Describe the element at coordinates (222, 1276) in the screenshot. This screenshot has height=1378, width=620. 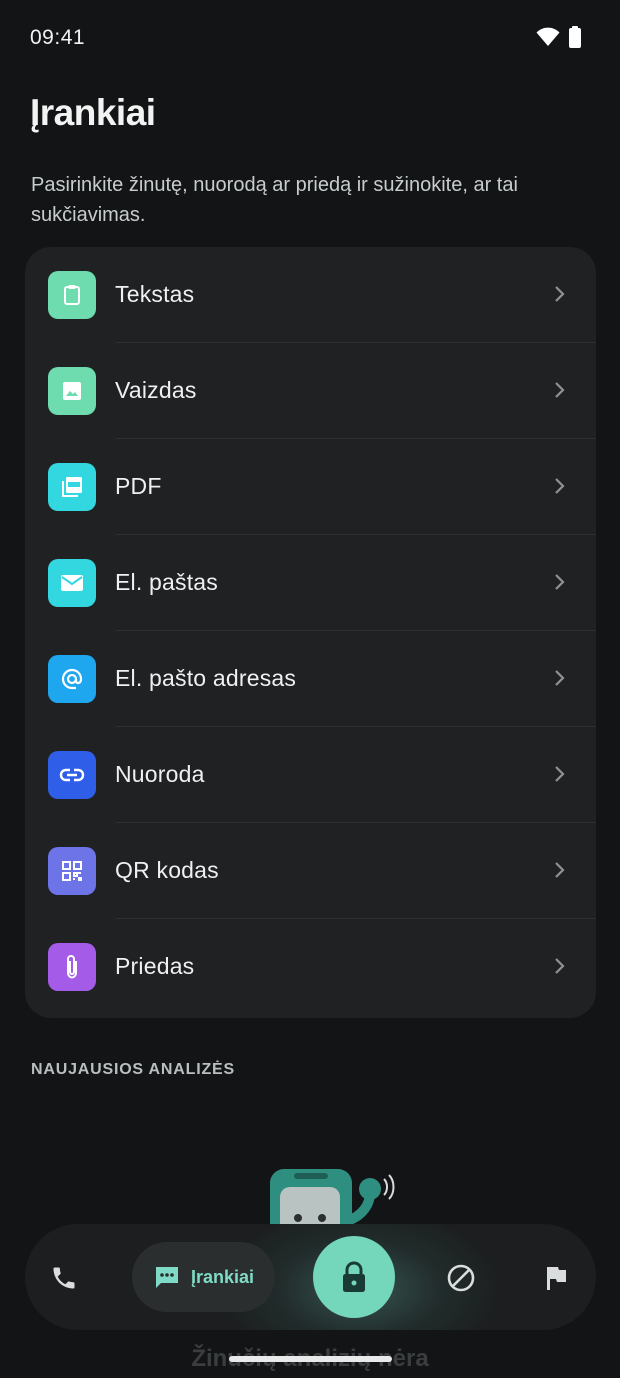
I see `nav-tools-label: Įrankiai` at that location.